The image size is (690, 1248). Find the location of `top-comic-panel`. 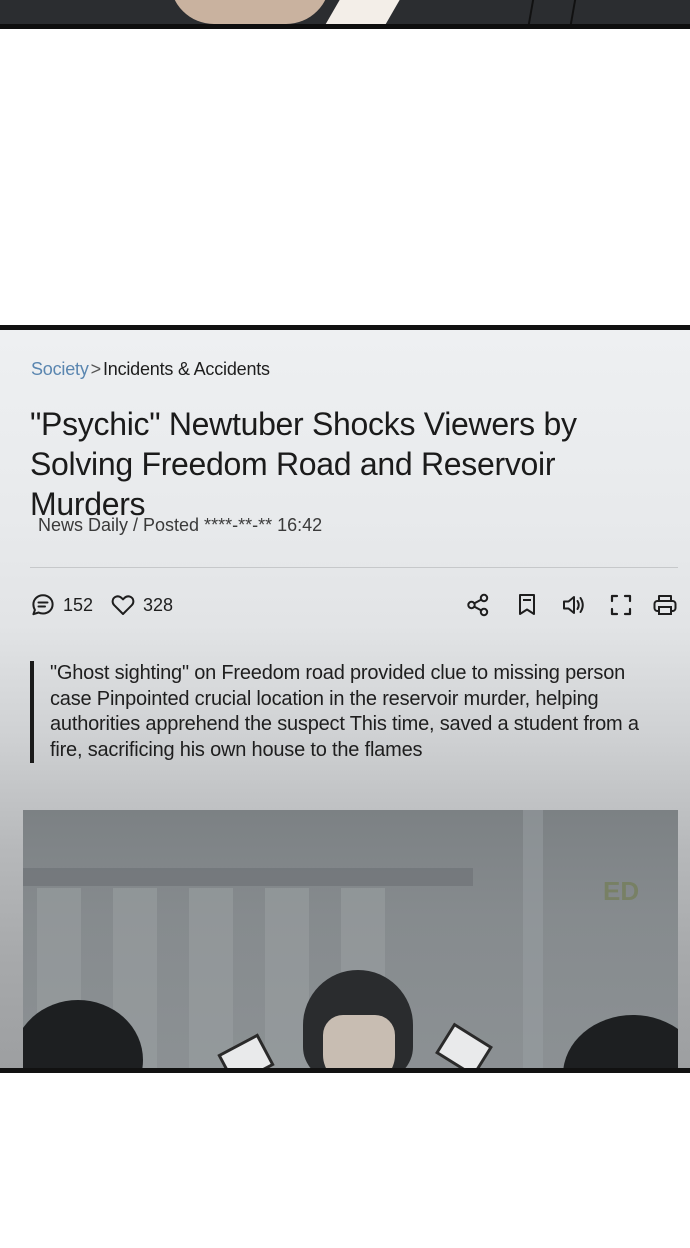

top-comic-panel is located at coordinates (345, 14).